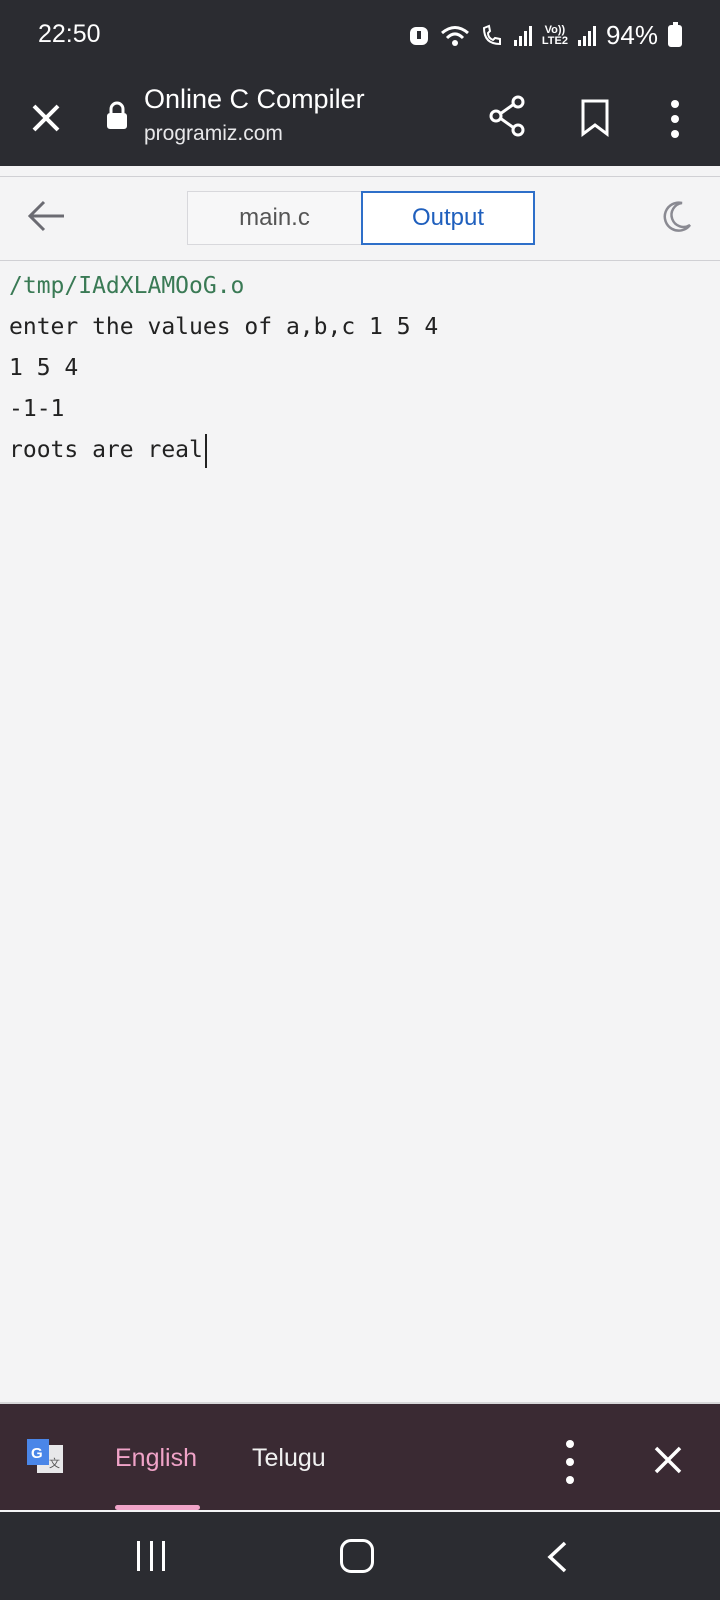 The image size is (720, 1600). I want to click on selected-language-indicator, so click(157, 1507).